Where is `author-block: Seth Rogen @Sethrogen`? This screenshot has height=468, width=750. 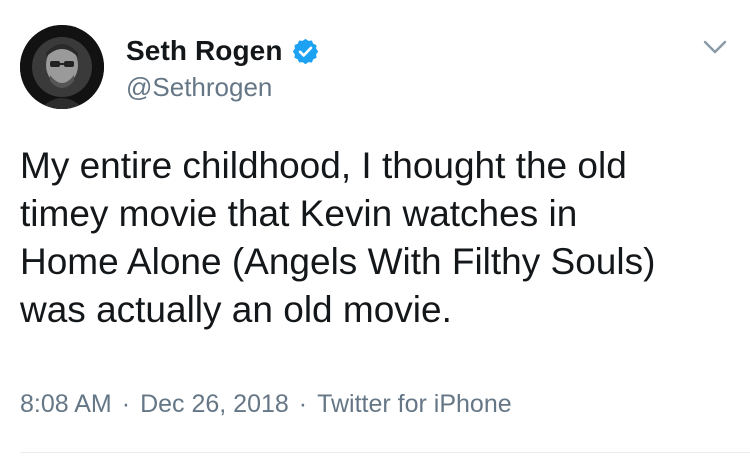
author-block: Seth Rogen @Sethrogen is located at coordinates (223, 68).